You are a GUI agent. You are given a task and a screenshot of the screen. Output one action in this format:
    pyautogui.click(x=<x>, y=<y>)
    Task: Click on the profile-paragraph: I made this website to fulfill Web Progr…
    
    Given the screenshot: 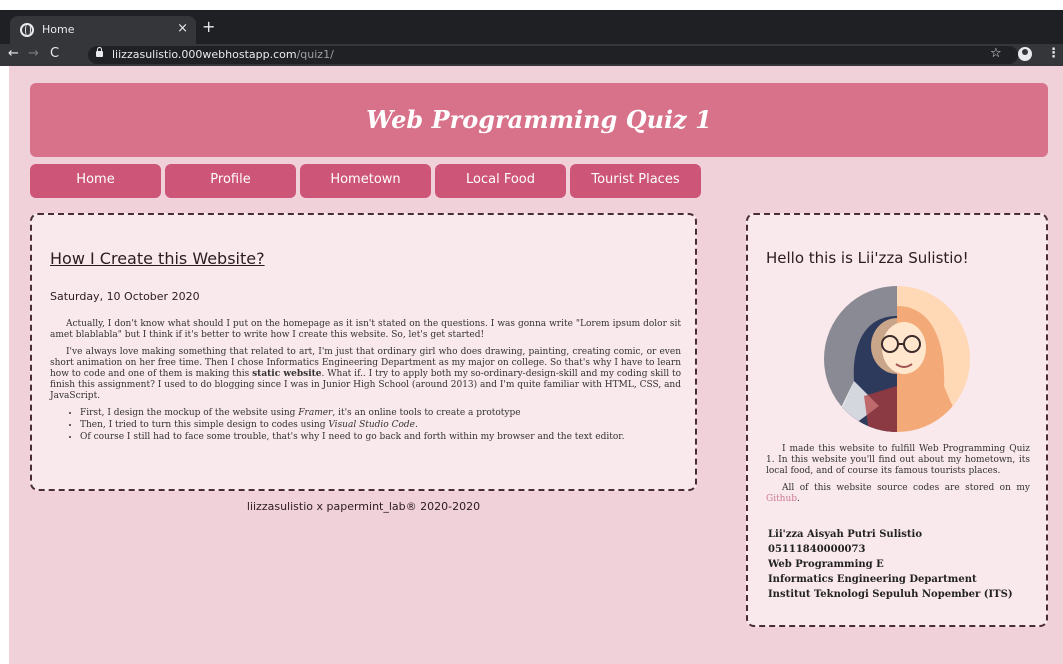 What is the action you would take?
    pyautogui.click(x=898, y=460)
    